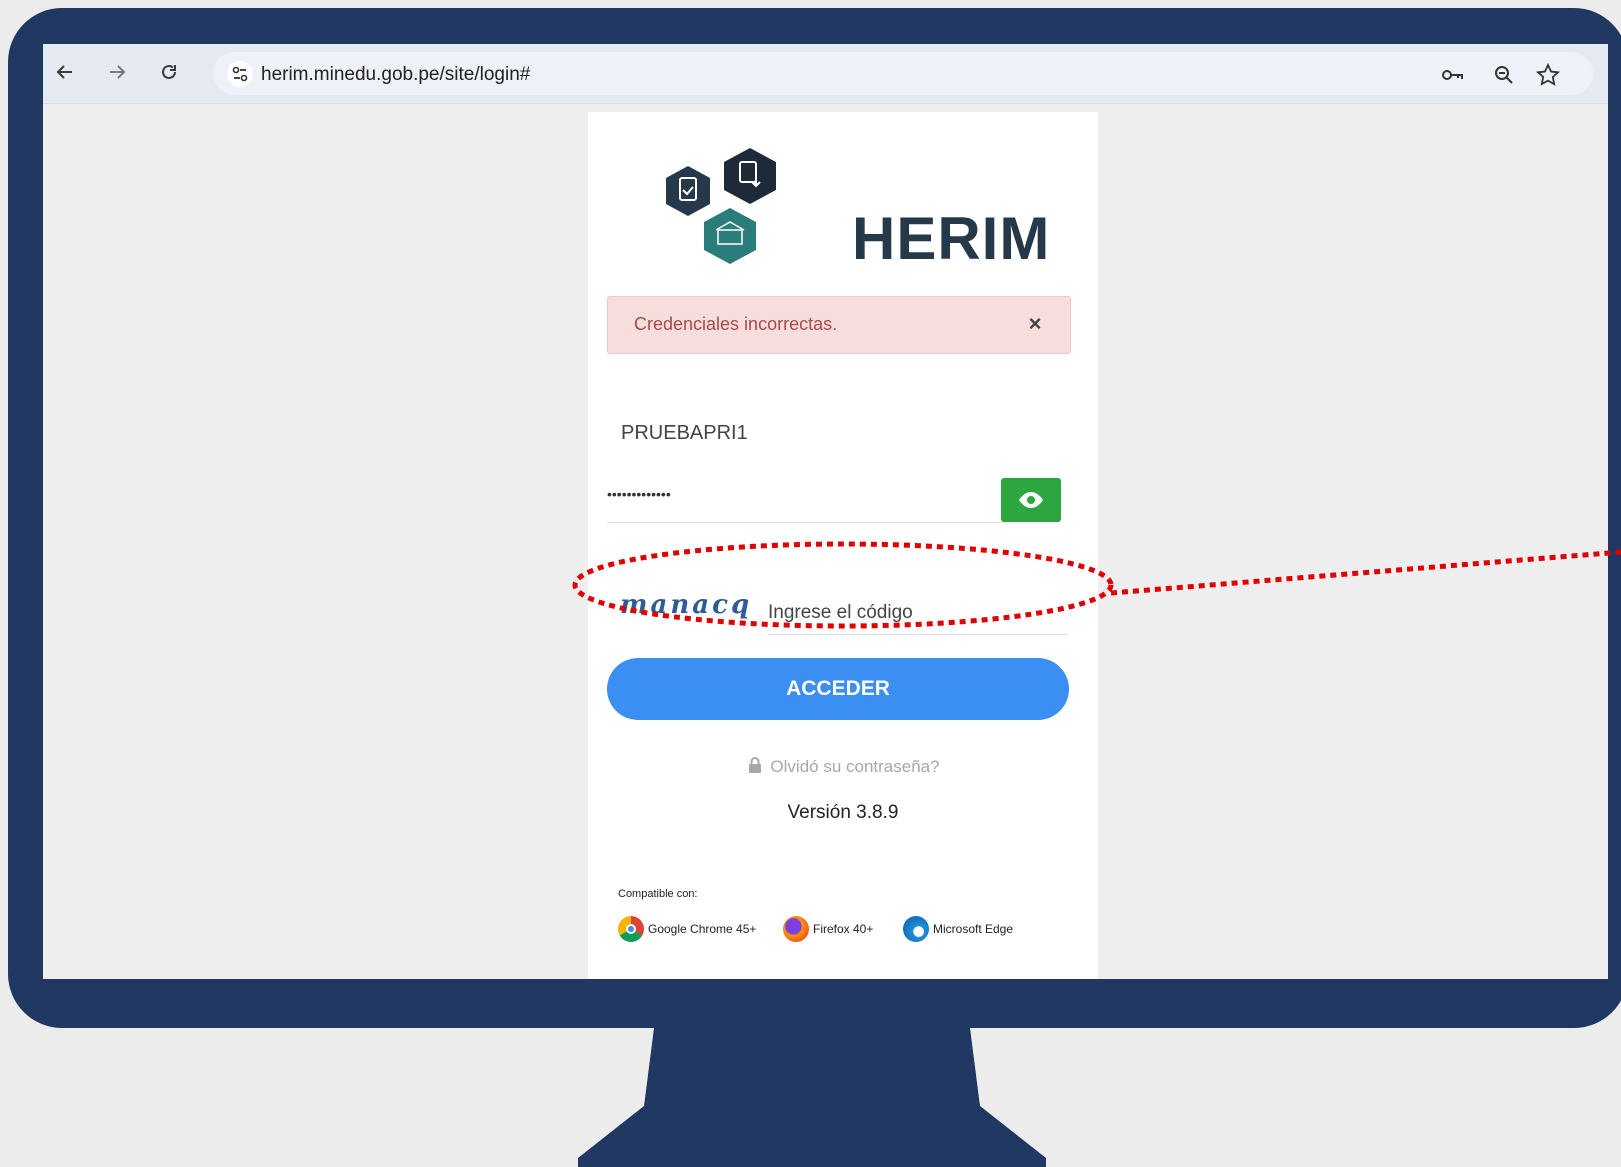 The height and width of the screenshot is (1167, 1621). What do you see at coordinates (755, 765) in the screenshot?
I see `lock-icon` at bounding box center [755, 765].